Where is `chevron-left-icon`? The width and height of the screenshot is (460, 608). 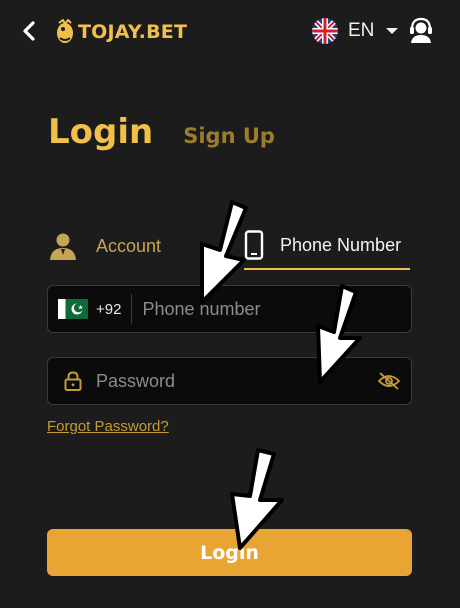 chevron-left-icon is located at coordinates (29, 31).